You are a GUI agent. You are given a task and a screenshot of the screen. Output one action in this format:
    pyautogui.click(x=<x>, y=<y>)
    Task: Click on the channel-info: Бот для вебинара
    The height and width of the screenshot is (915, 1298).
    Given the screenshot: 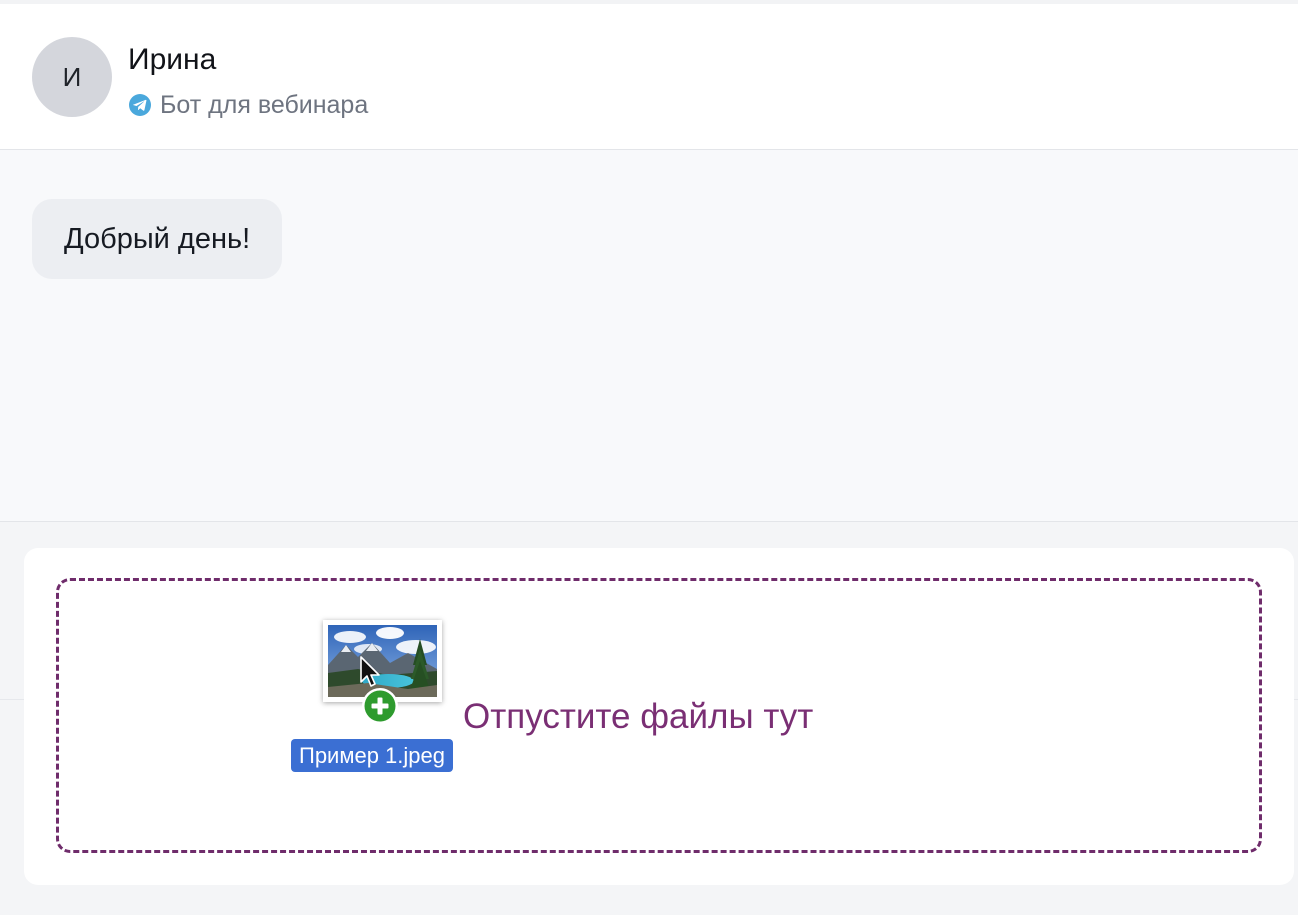 What is the action you would take?
    pyautogui.click(x=248, y=105)
    